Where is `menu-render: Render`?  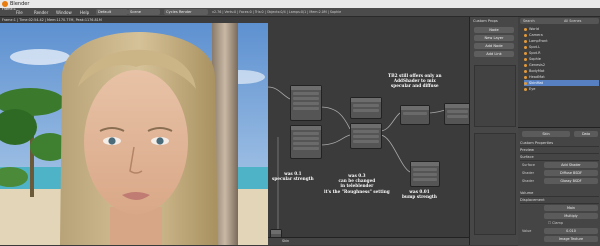
menu-render: Render is located at coordinates (41, 12).